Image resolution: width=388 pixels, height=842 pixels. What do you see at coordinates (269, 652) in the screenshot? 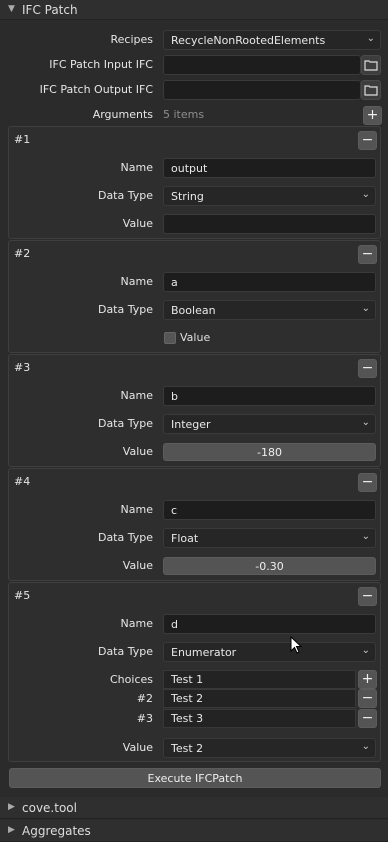
I see `data-type-dropdown: Enumerator ⌄` at bounding box center [269, 652].